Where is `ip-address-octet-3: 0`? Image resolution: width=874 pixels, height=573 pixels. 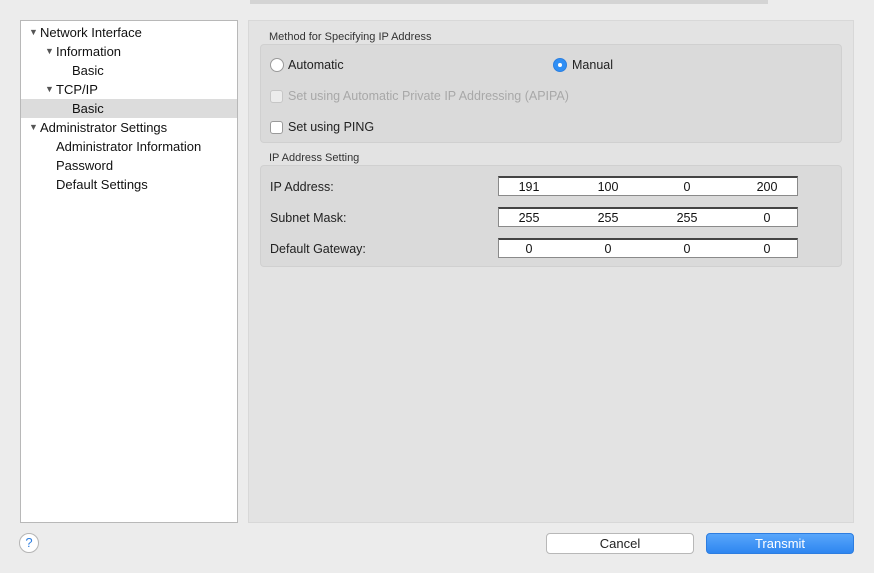
ip-address-octet-3: 0 is located at coordinates (687, 187).